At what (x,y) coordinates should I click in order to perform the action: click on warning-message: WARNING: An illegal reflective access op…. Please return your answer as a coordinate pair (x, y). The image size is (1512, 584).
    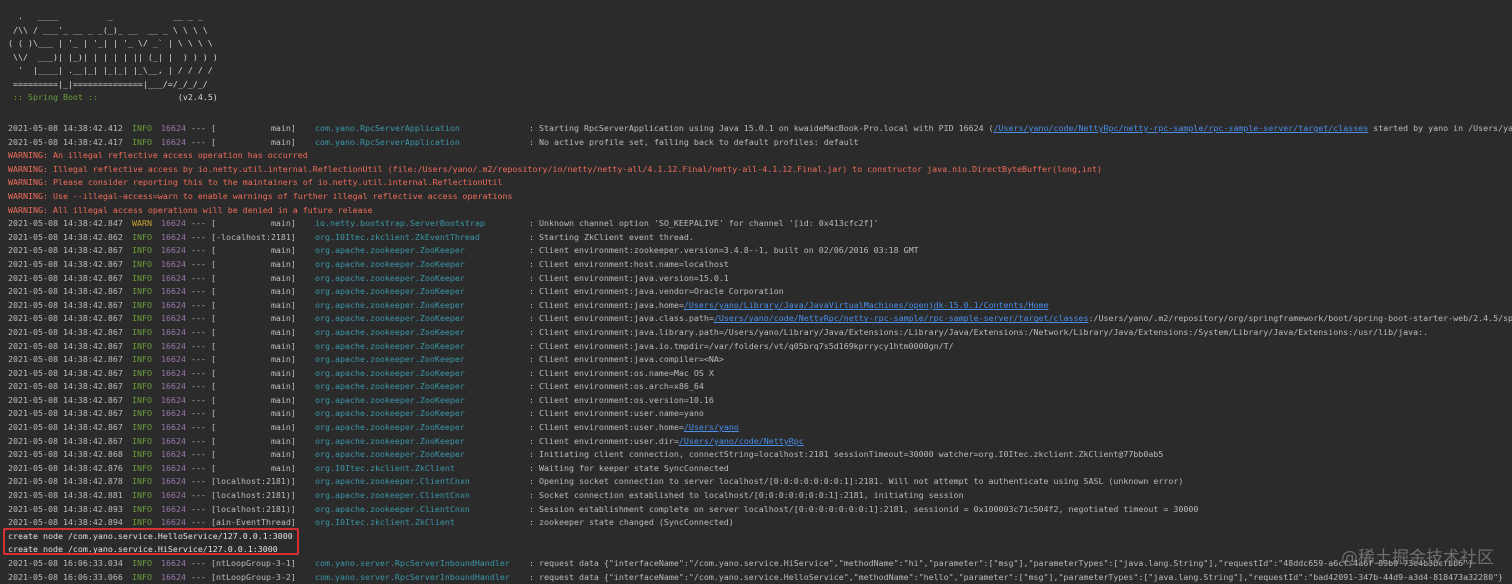
    Looking at the image, I should click on (158, 155).